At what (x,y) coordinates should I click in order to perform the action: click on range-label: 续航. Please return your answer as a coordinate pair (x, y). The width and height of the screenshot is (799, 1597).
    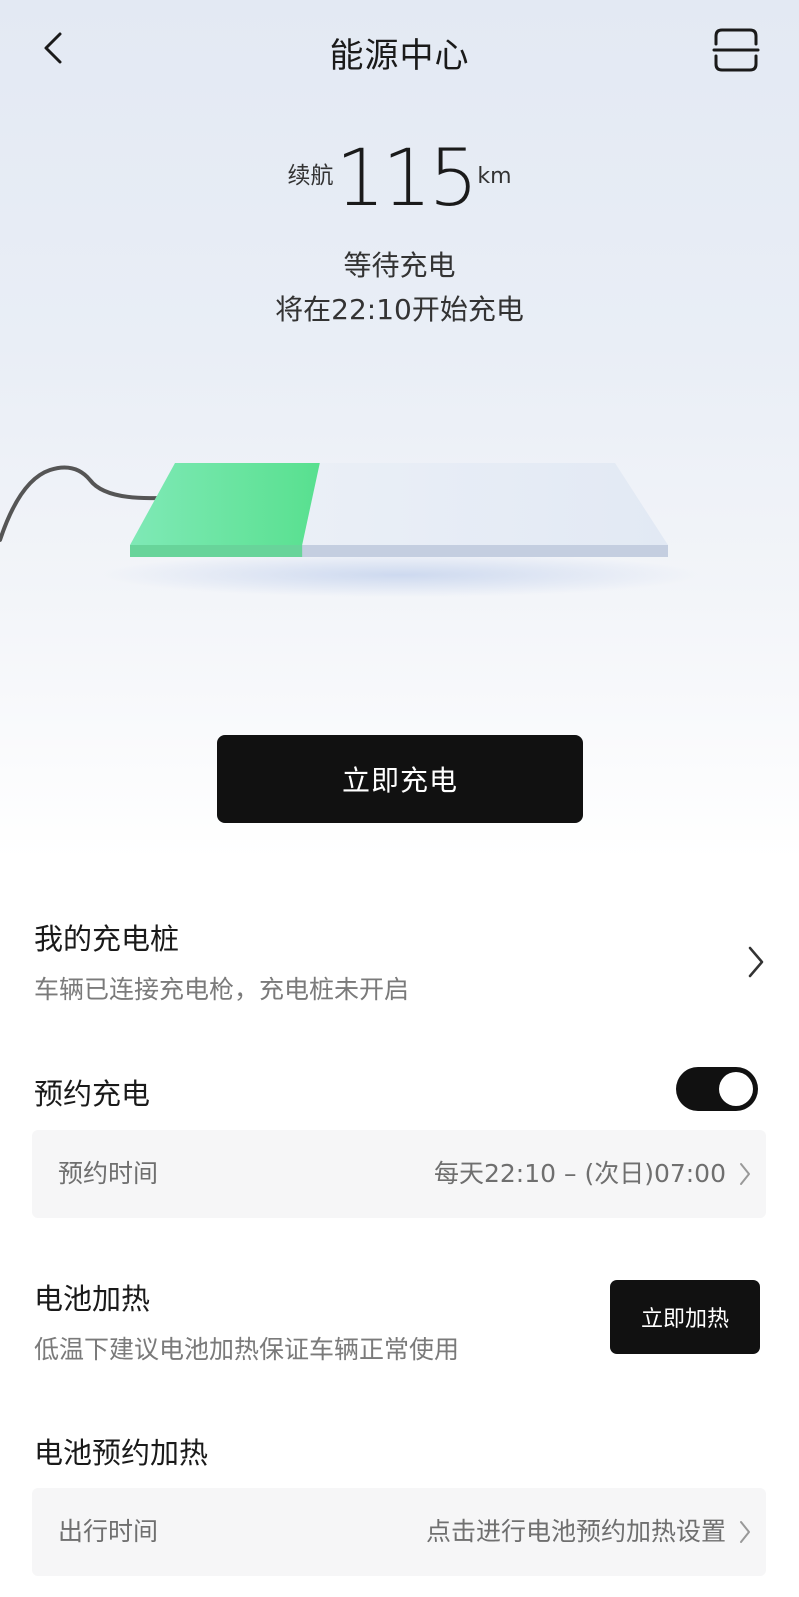
    Looking at the image, I should click on (310, 176).